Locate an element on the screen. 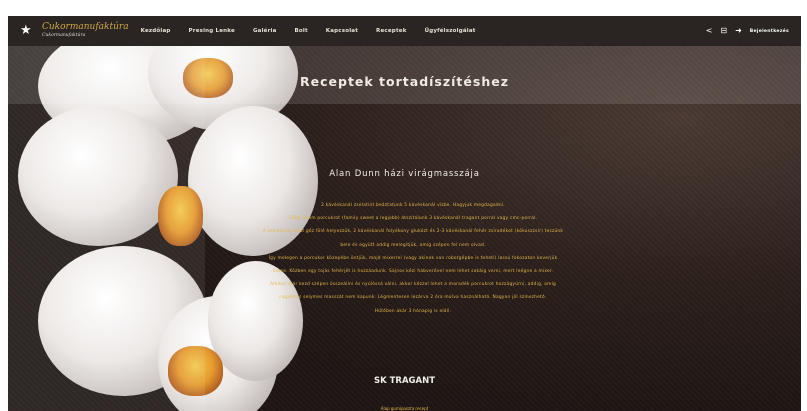 The width and height of the screenshot is (807, 411). brand-logo: Cukormanufaktúra Cukormanufaktúra is located at coordinates (85, 31).